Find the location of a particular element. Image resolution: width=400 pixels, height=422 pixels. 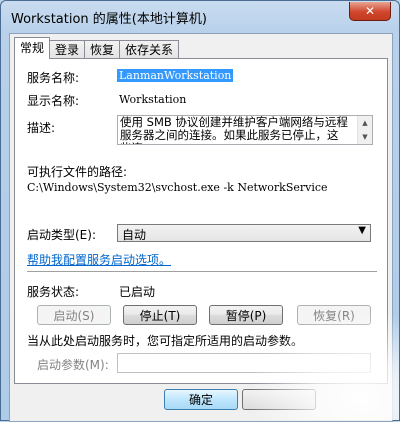

start-button: 启动(S) is located at coordinates (74, 315).